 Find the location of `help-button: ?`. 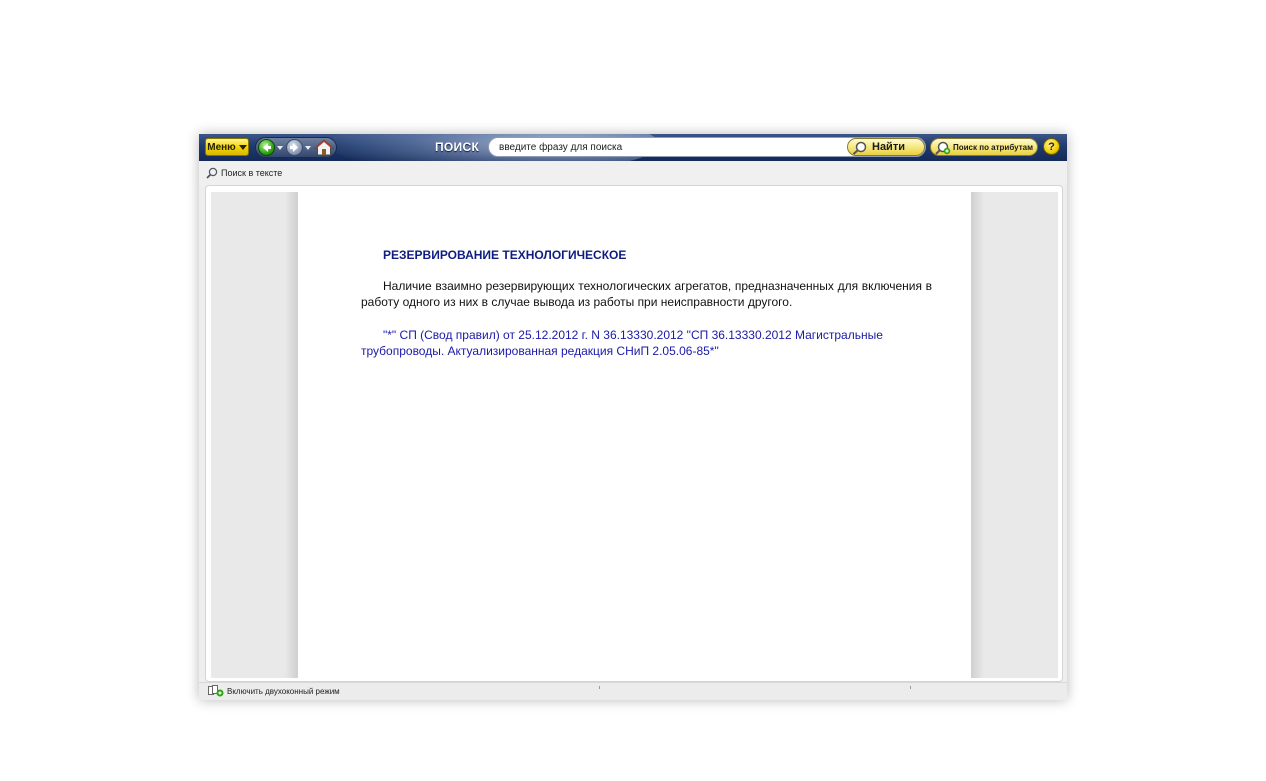

help-button: ? is located at coordinates (1051, 146).